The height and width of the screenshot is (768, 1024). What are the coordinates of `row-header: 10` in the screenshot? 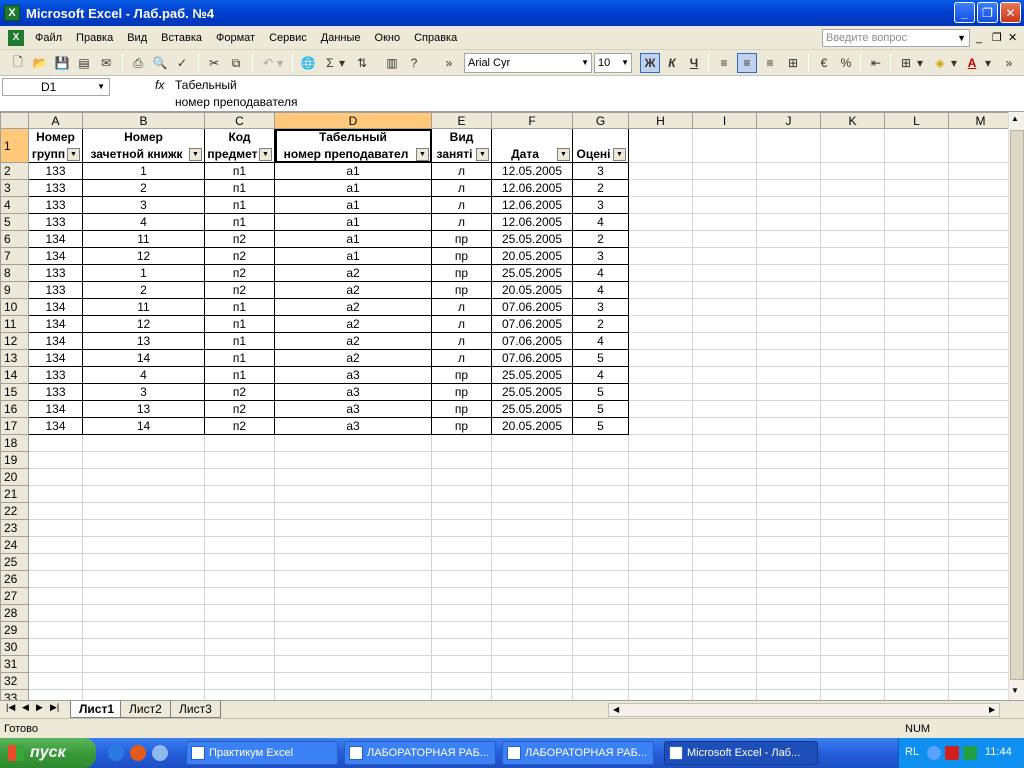 It's located at (14, 307).